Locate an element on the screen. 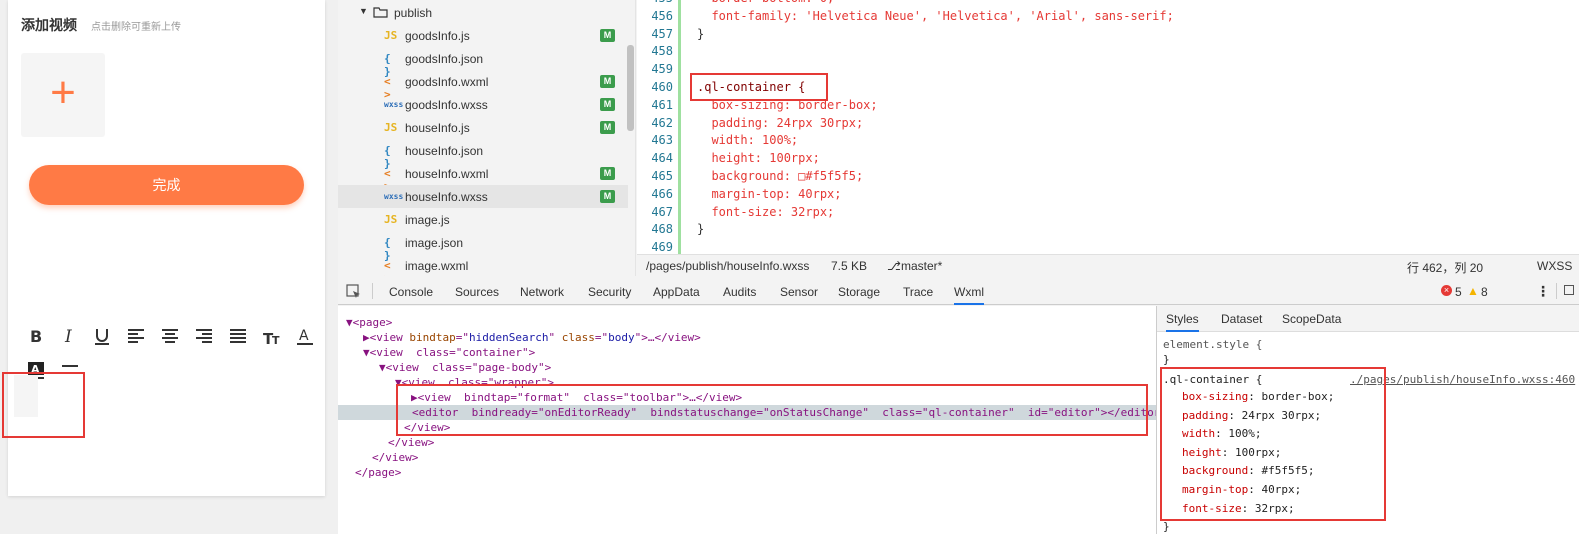 This screenshot has width=1579, height=534. file-name: goodsInfo.wxss is located at coordinates (446, 105).